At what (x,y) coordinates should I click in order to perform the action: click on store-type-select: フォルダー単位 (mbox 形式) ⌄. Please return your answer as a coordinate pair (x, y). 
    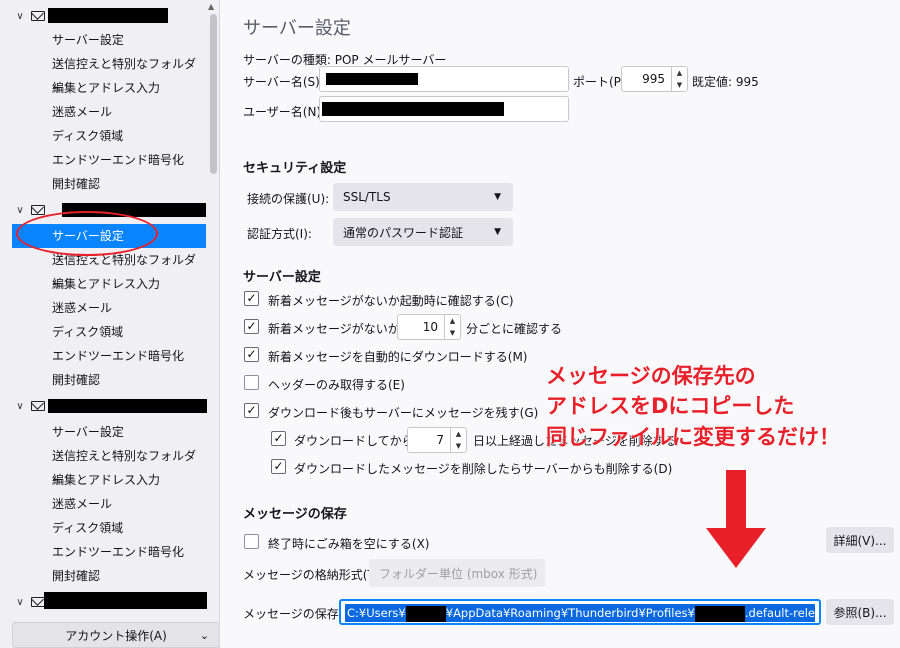
    Looking at the image, I should click on (457, 573).